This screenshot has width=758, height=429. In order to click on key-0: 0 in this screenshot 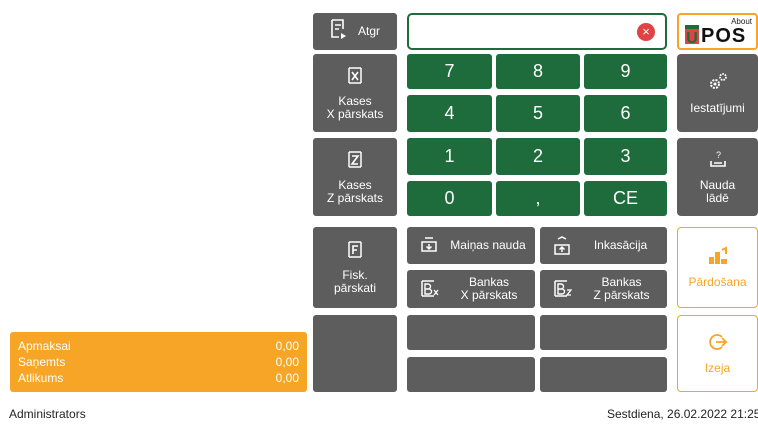, I will do `click(449, 198)`.